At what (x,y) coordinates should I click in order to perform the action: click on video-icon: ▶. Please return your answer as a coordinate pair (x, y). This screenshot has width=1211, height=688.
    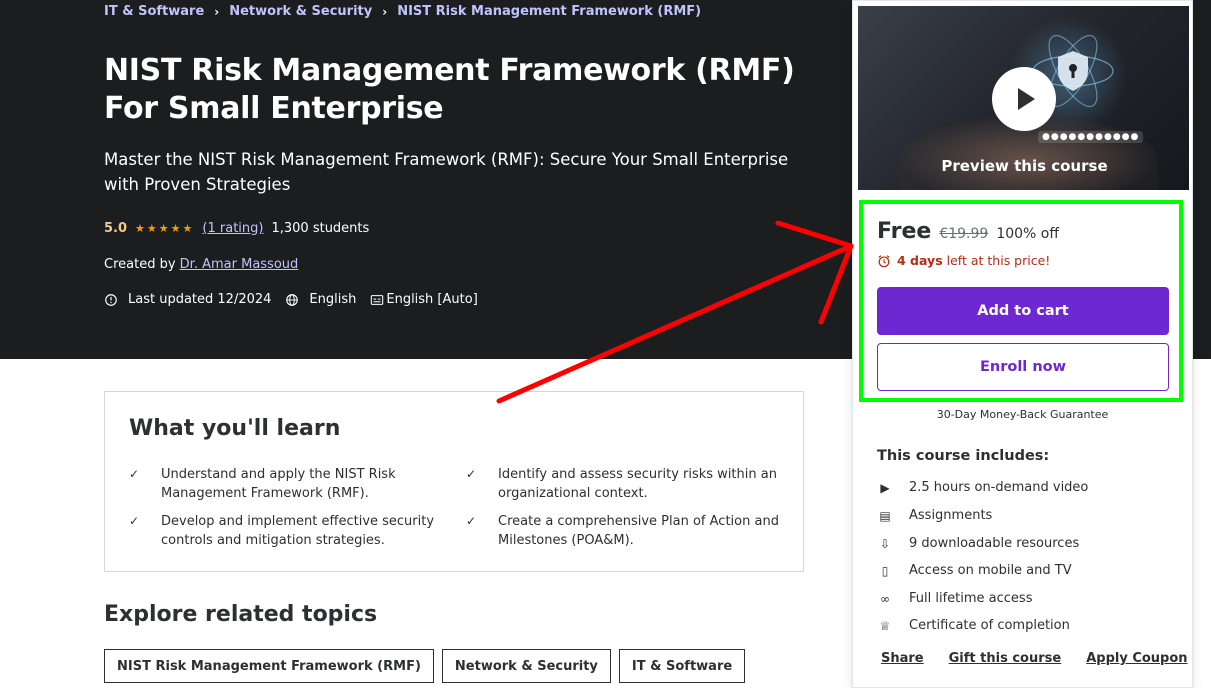
    Looking at the image, I should click on (885, 487).